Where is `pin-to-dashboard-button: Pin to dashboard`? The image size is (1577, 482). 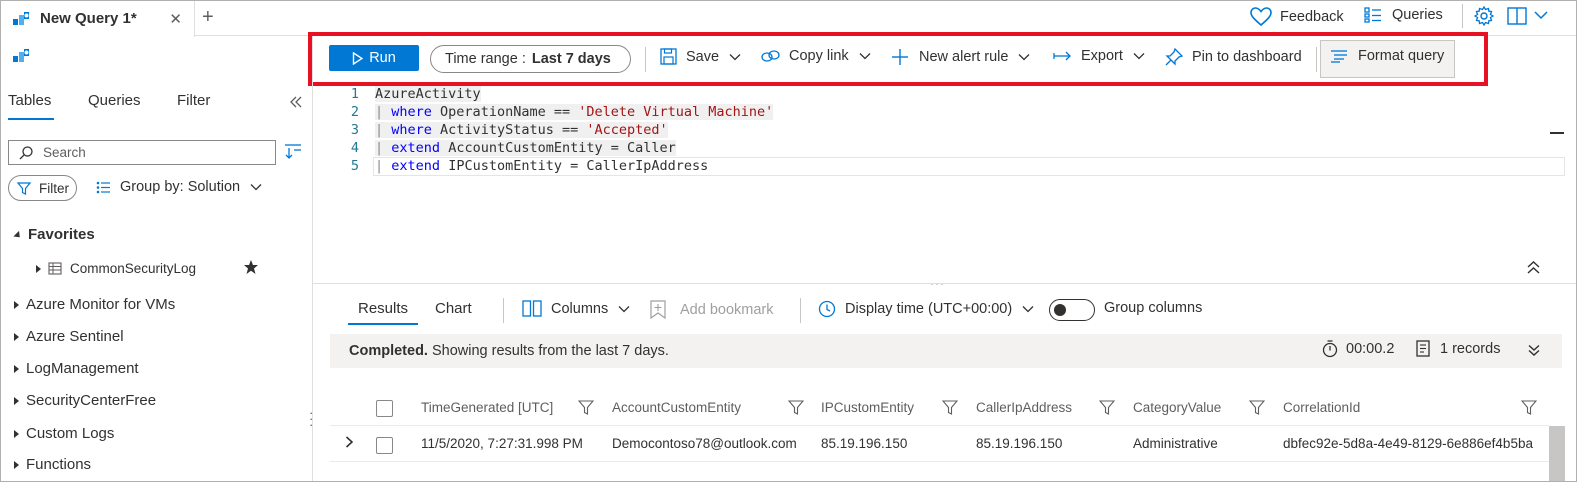
pin-to-dashboard-button: Pin to dashboard is located at coordinates (1233, 57).